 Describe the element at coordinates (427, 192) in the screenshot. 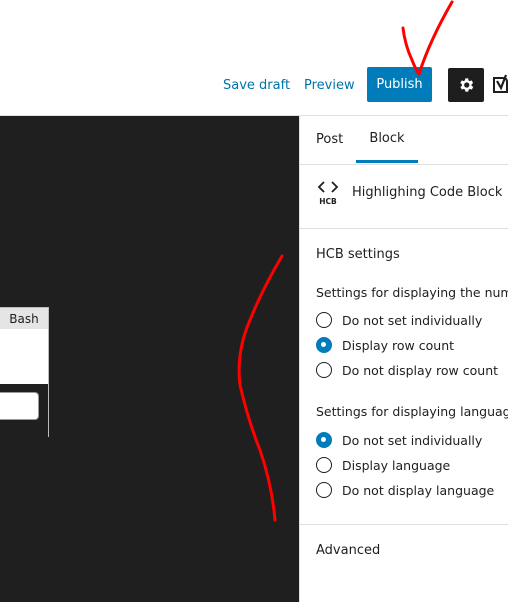

I see `block-title: Highlighing Code Block` at that location.